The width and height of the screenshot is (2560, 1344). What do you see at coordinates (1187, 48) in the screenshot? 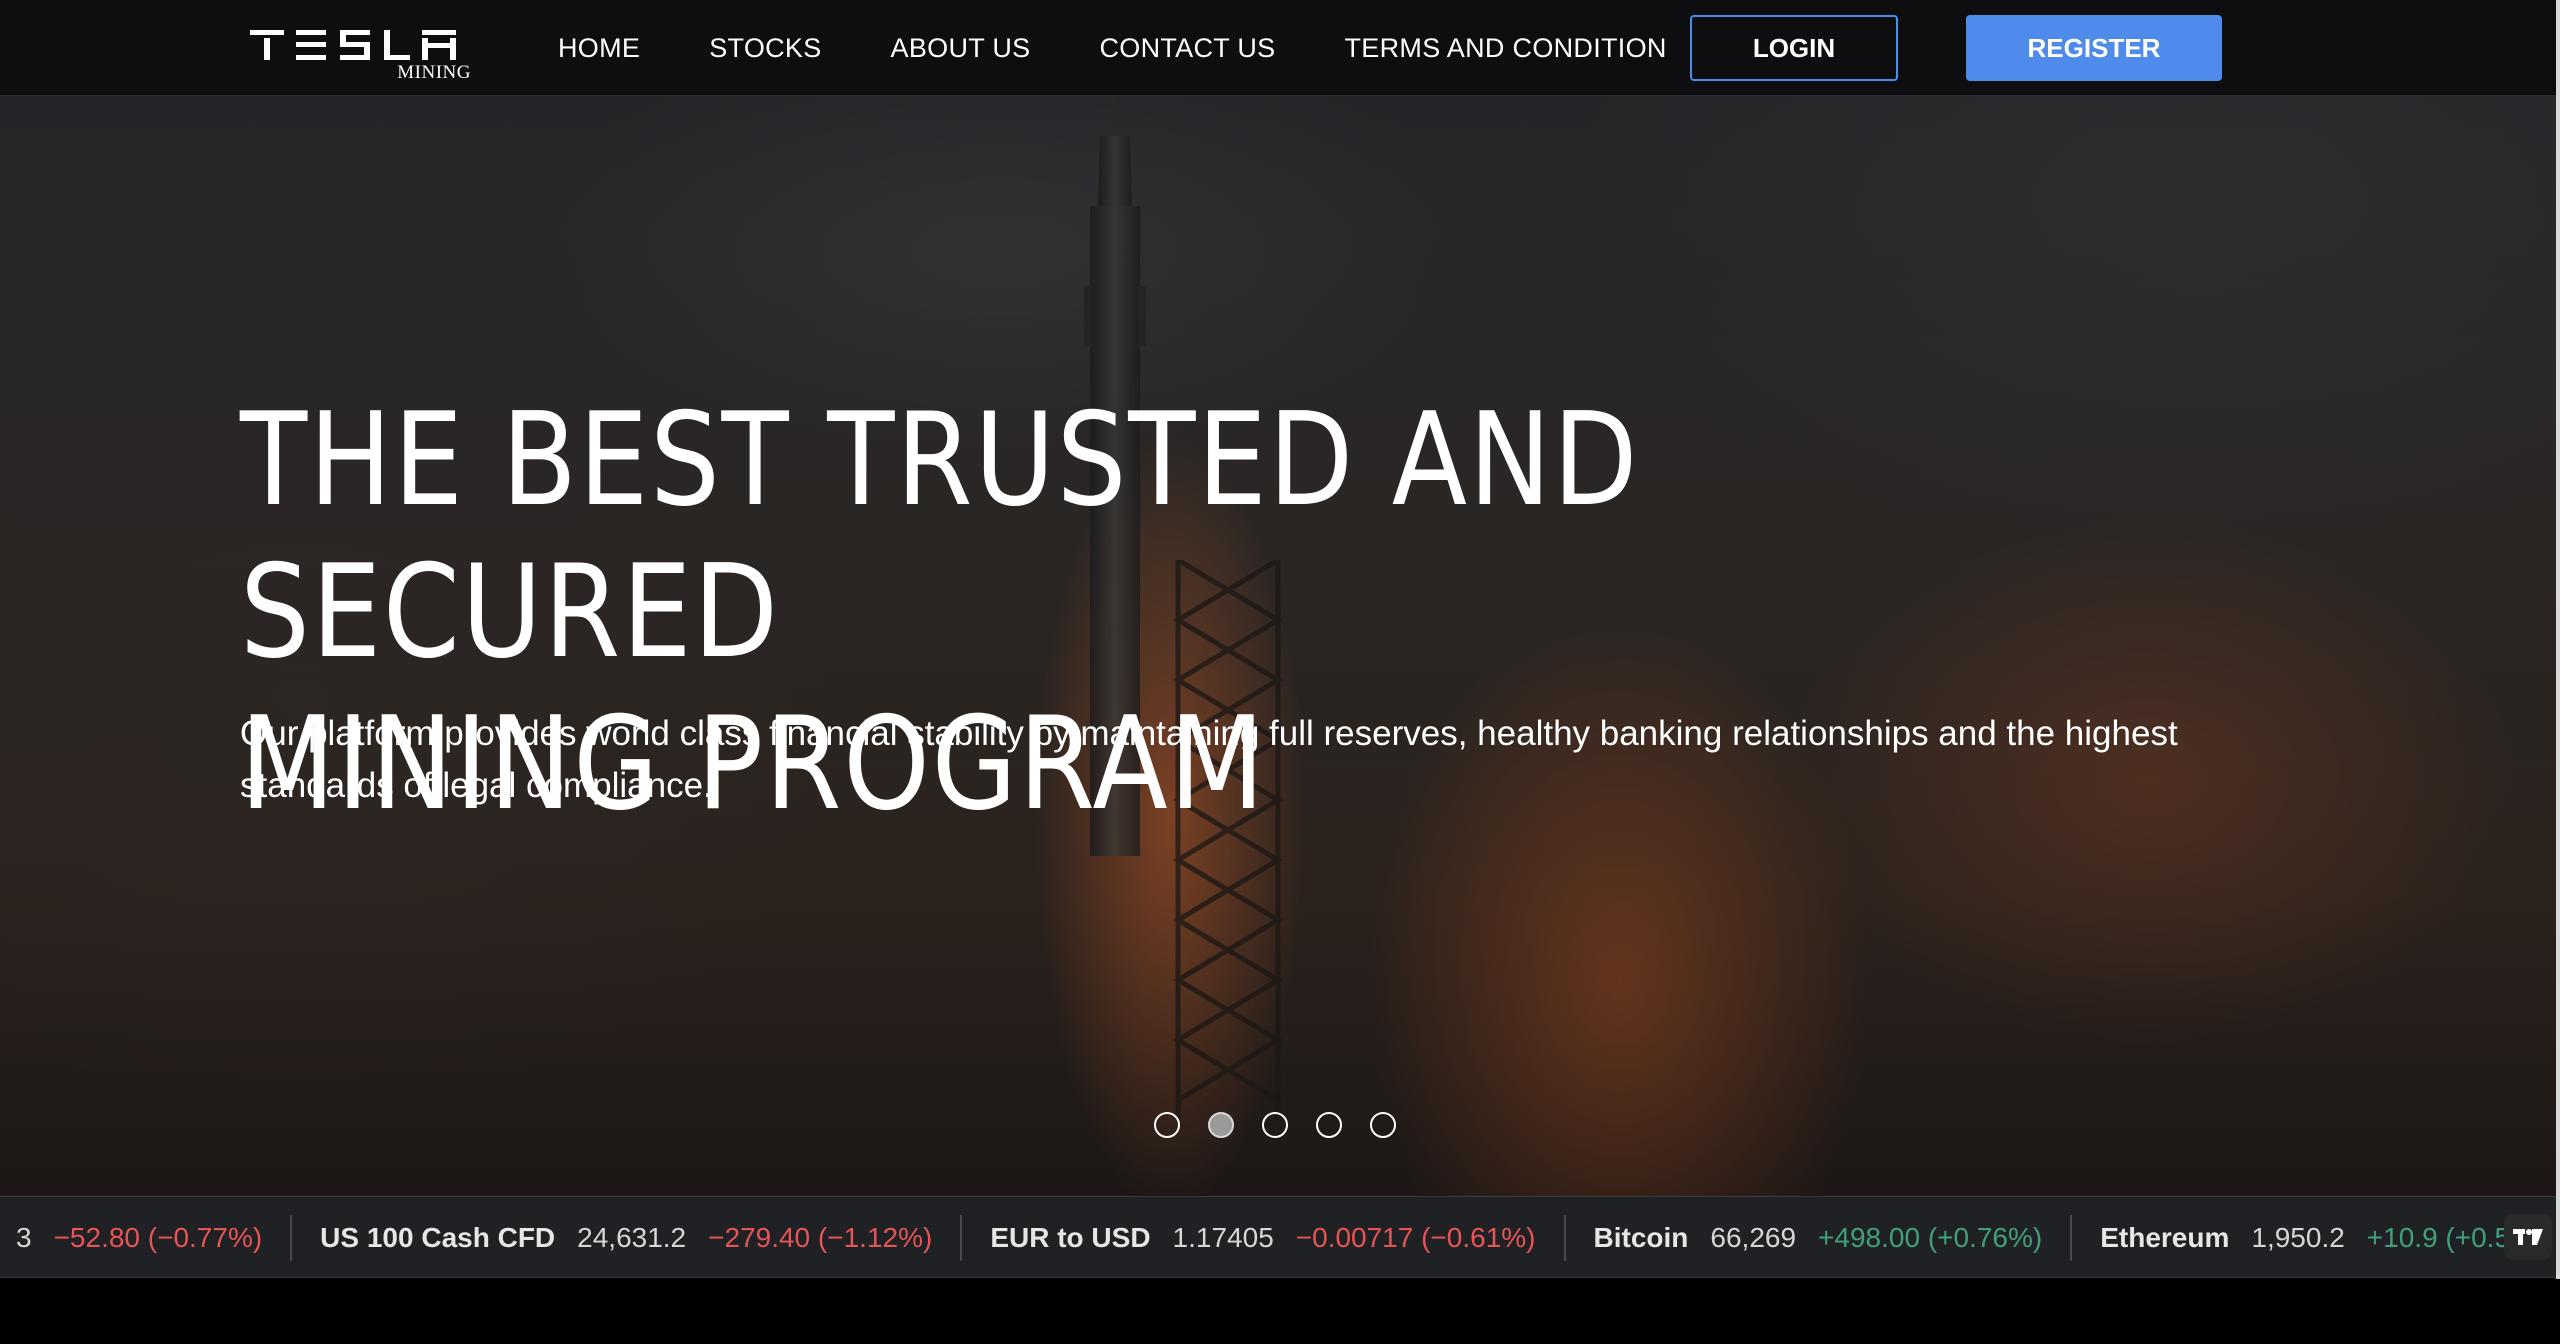
I see `nav-contact-us: CONTACT US` at bounding box center [1187, 48].